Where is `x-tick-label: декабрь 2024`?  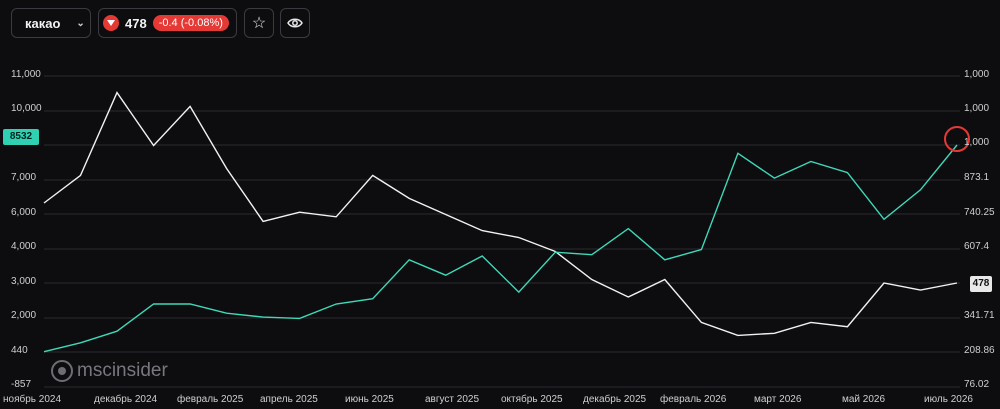 x-tick-label: декабрь 2024 is located at coordinates (126, 399).